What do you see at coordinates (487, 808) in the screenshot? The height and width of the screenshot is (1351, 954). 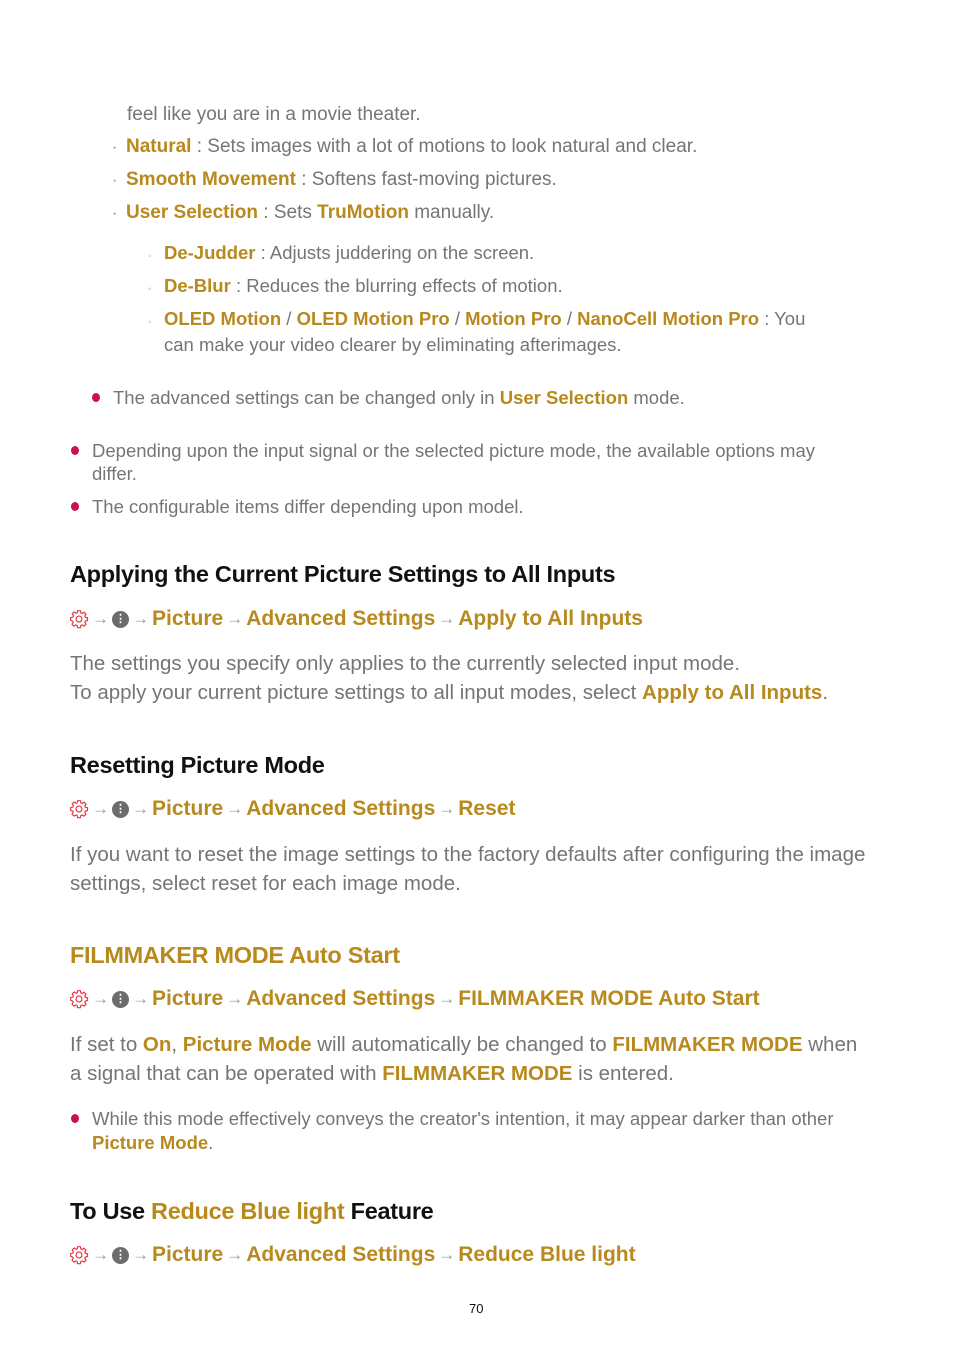 I see `path-item: Reset` at bounding box center [487, 808].